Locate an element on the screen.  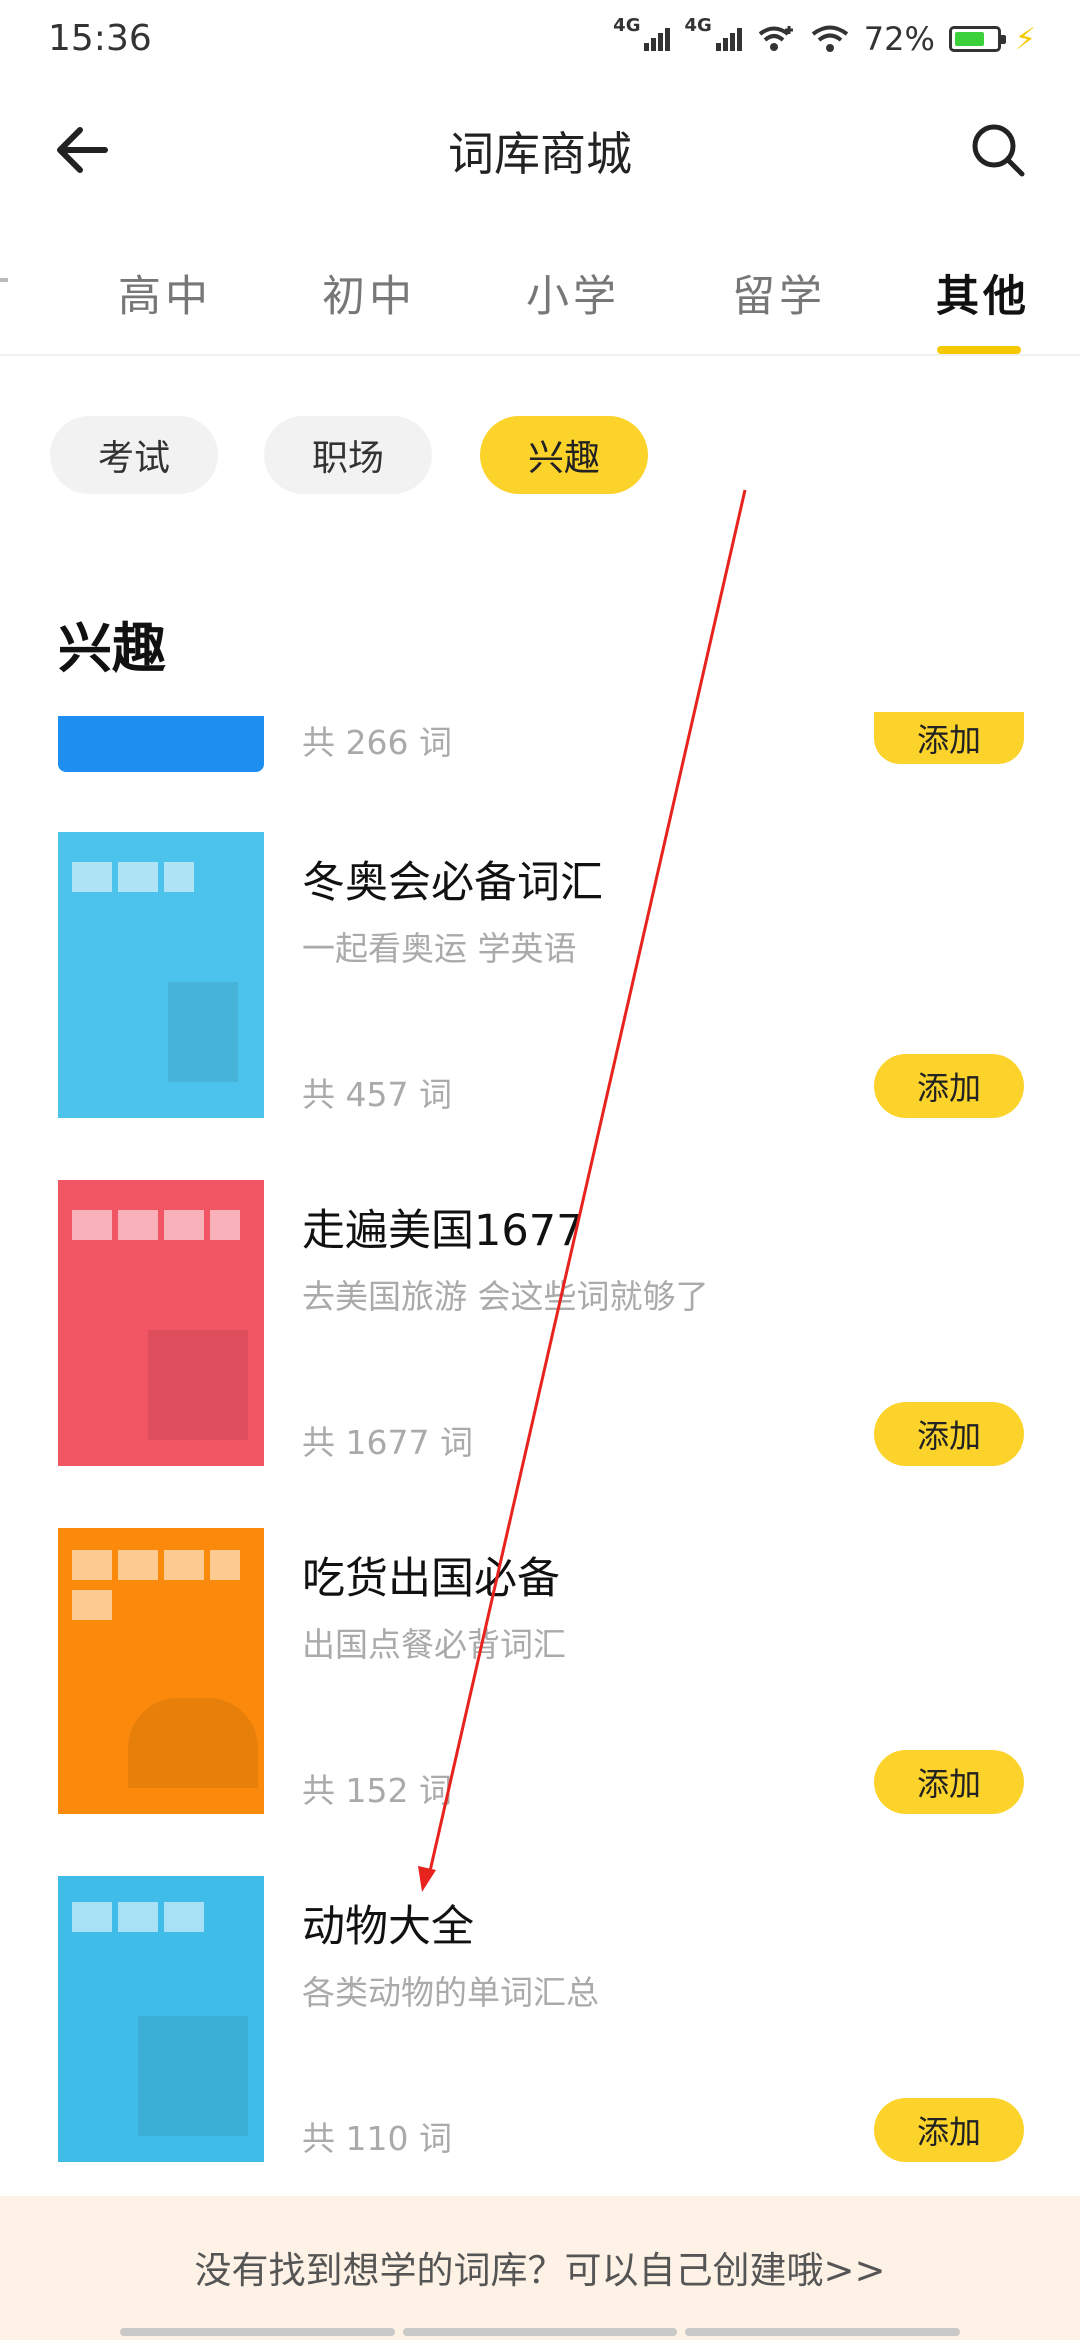
status-icons: 4G 4G 72% ⚡ is located at coordinates (824, 37).